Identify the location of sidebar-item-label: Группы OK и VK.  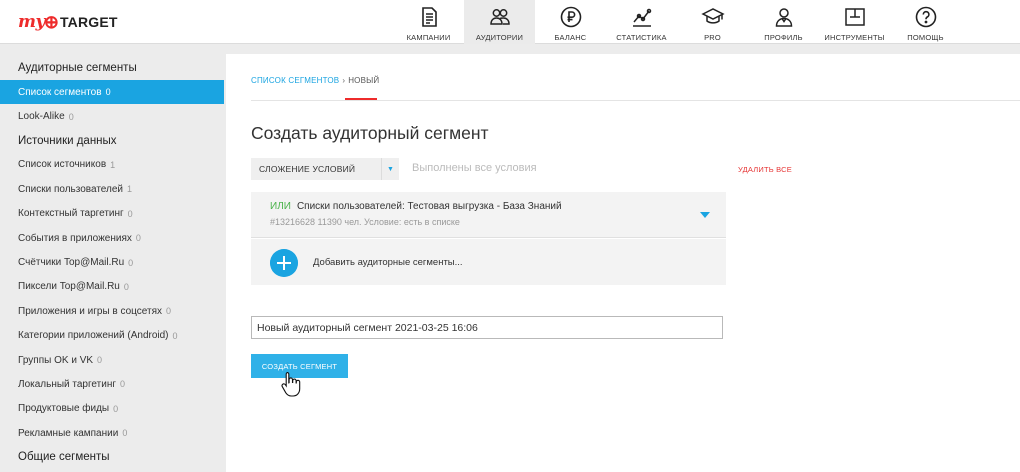
(56, 360).